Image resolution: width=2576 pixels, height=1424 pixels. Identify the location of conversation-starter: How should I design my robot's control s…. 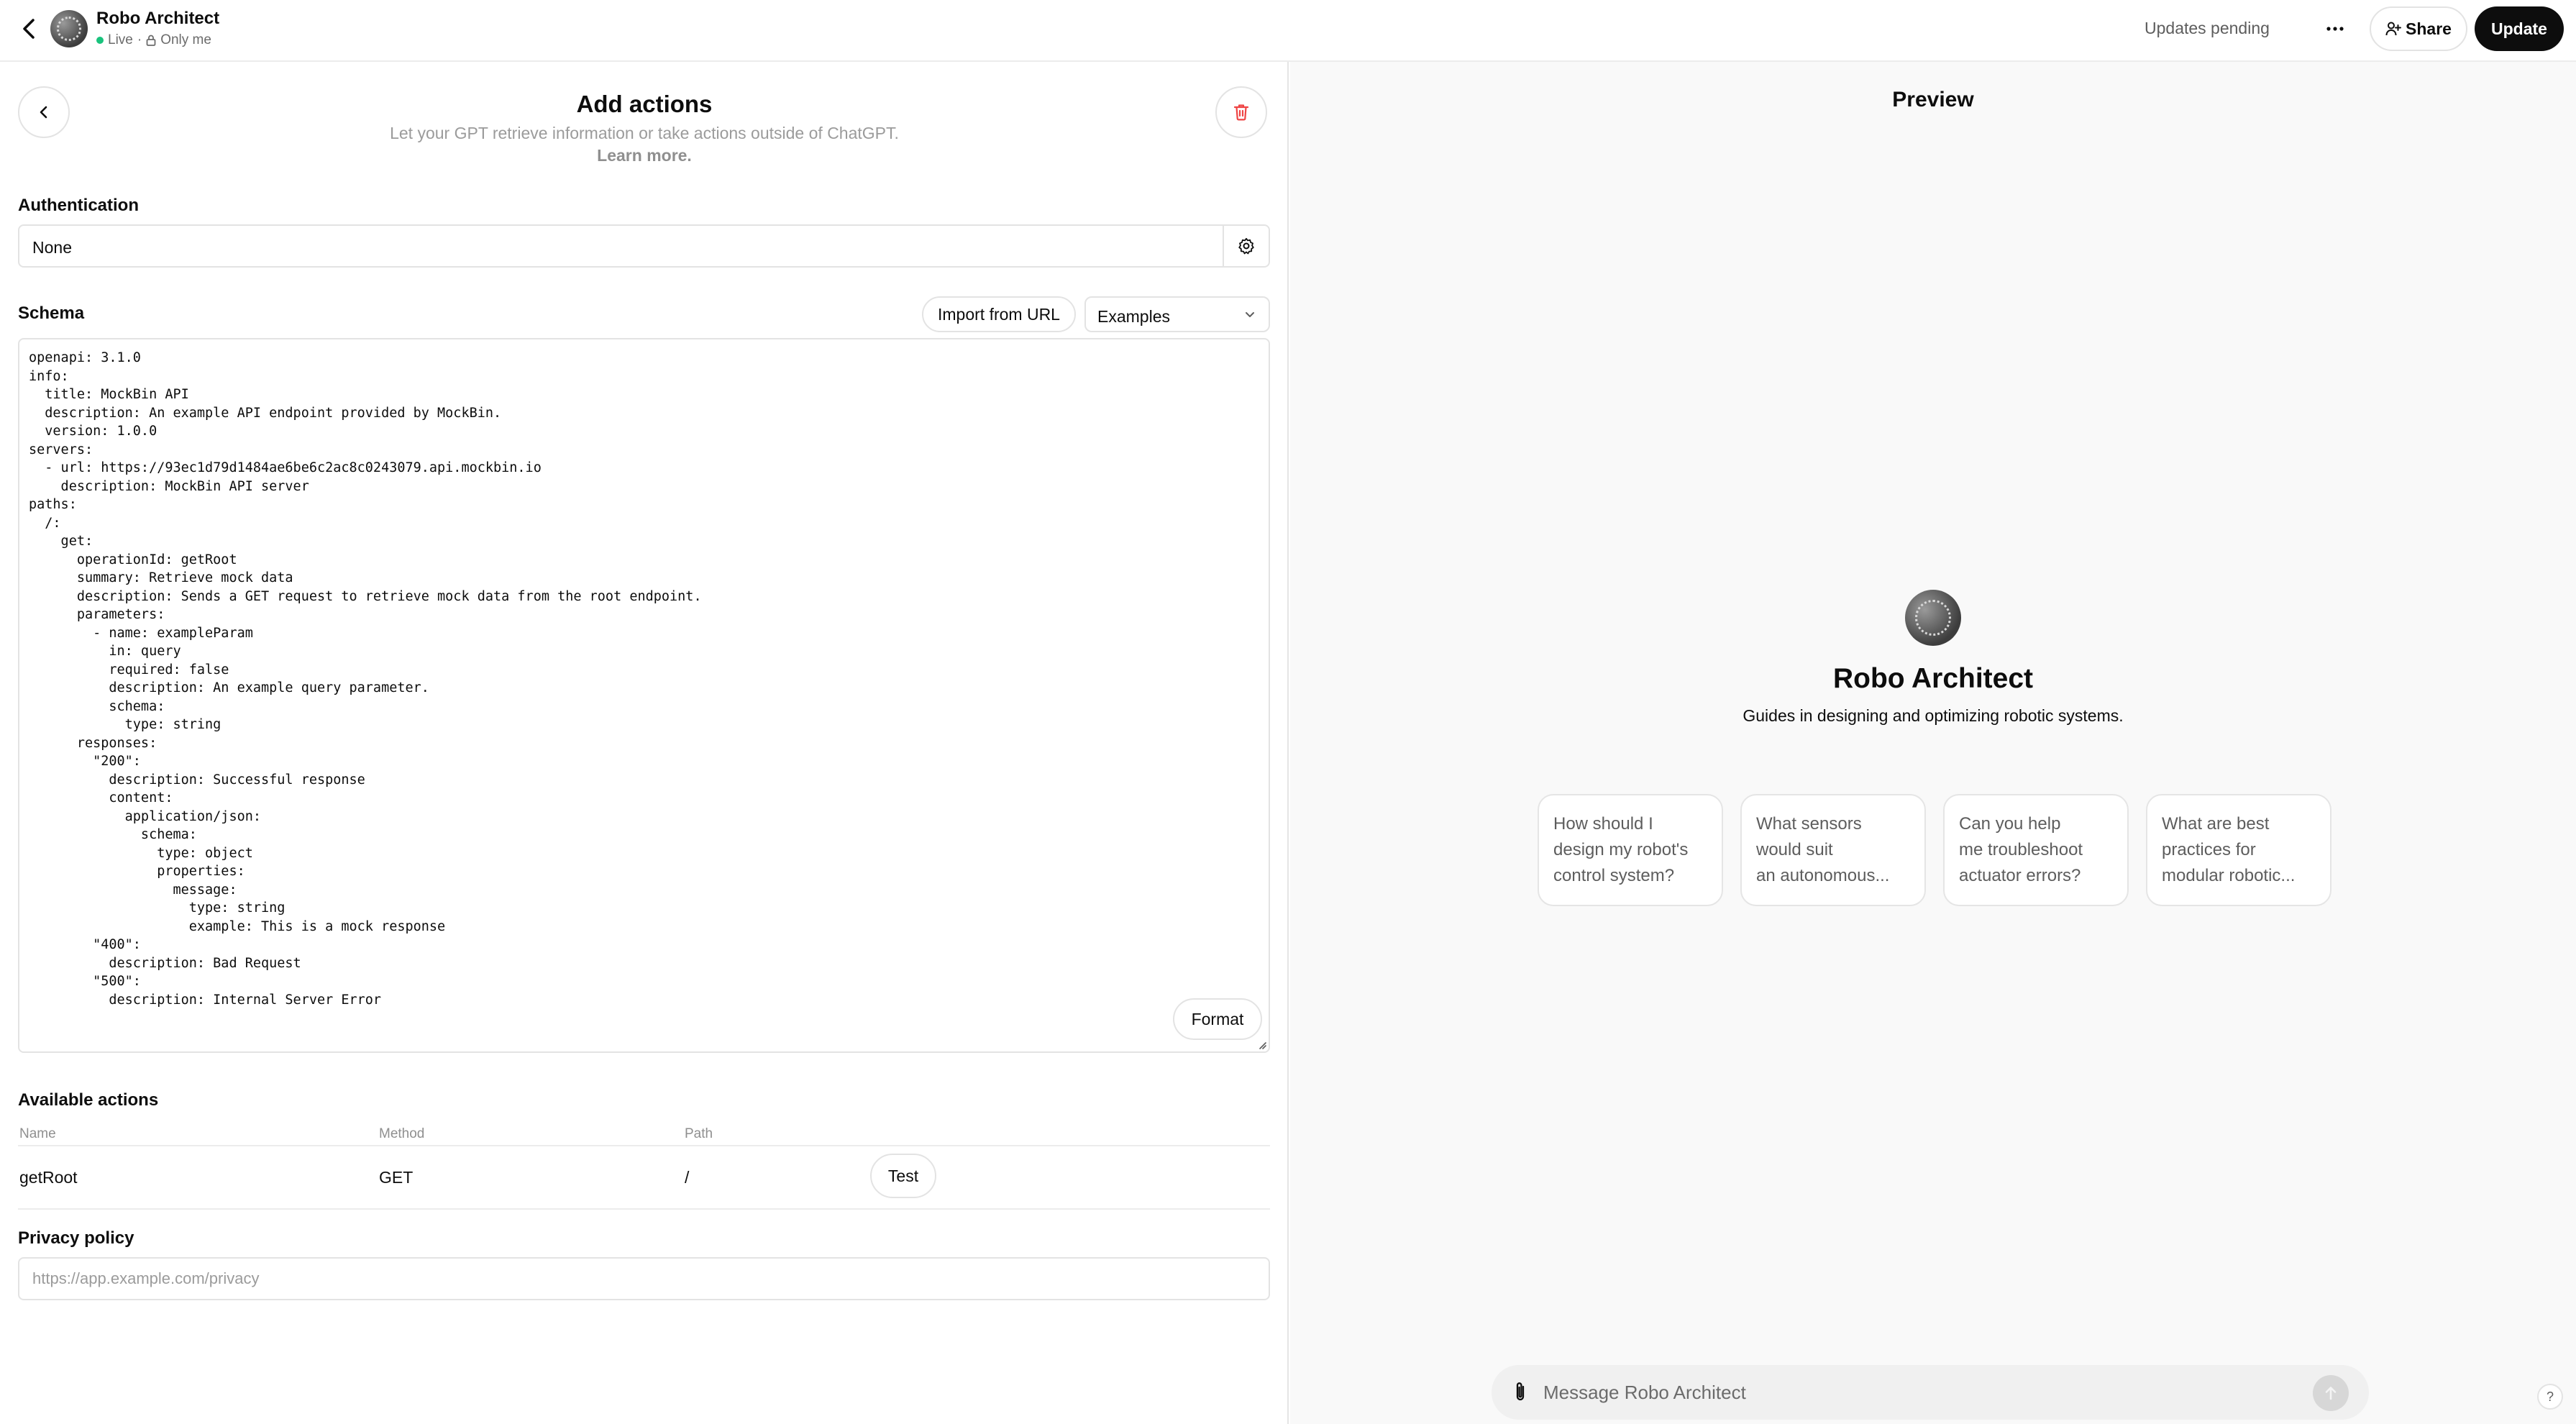
(1630, 850).